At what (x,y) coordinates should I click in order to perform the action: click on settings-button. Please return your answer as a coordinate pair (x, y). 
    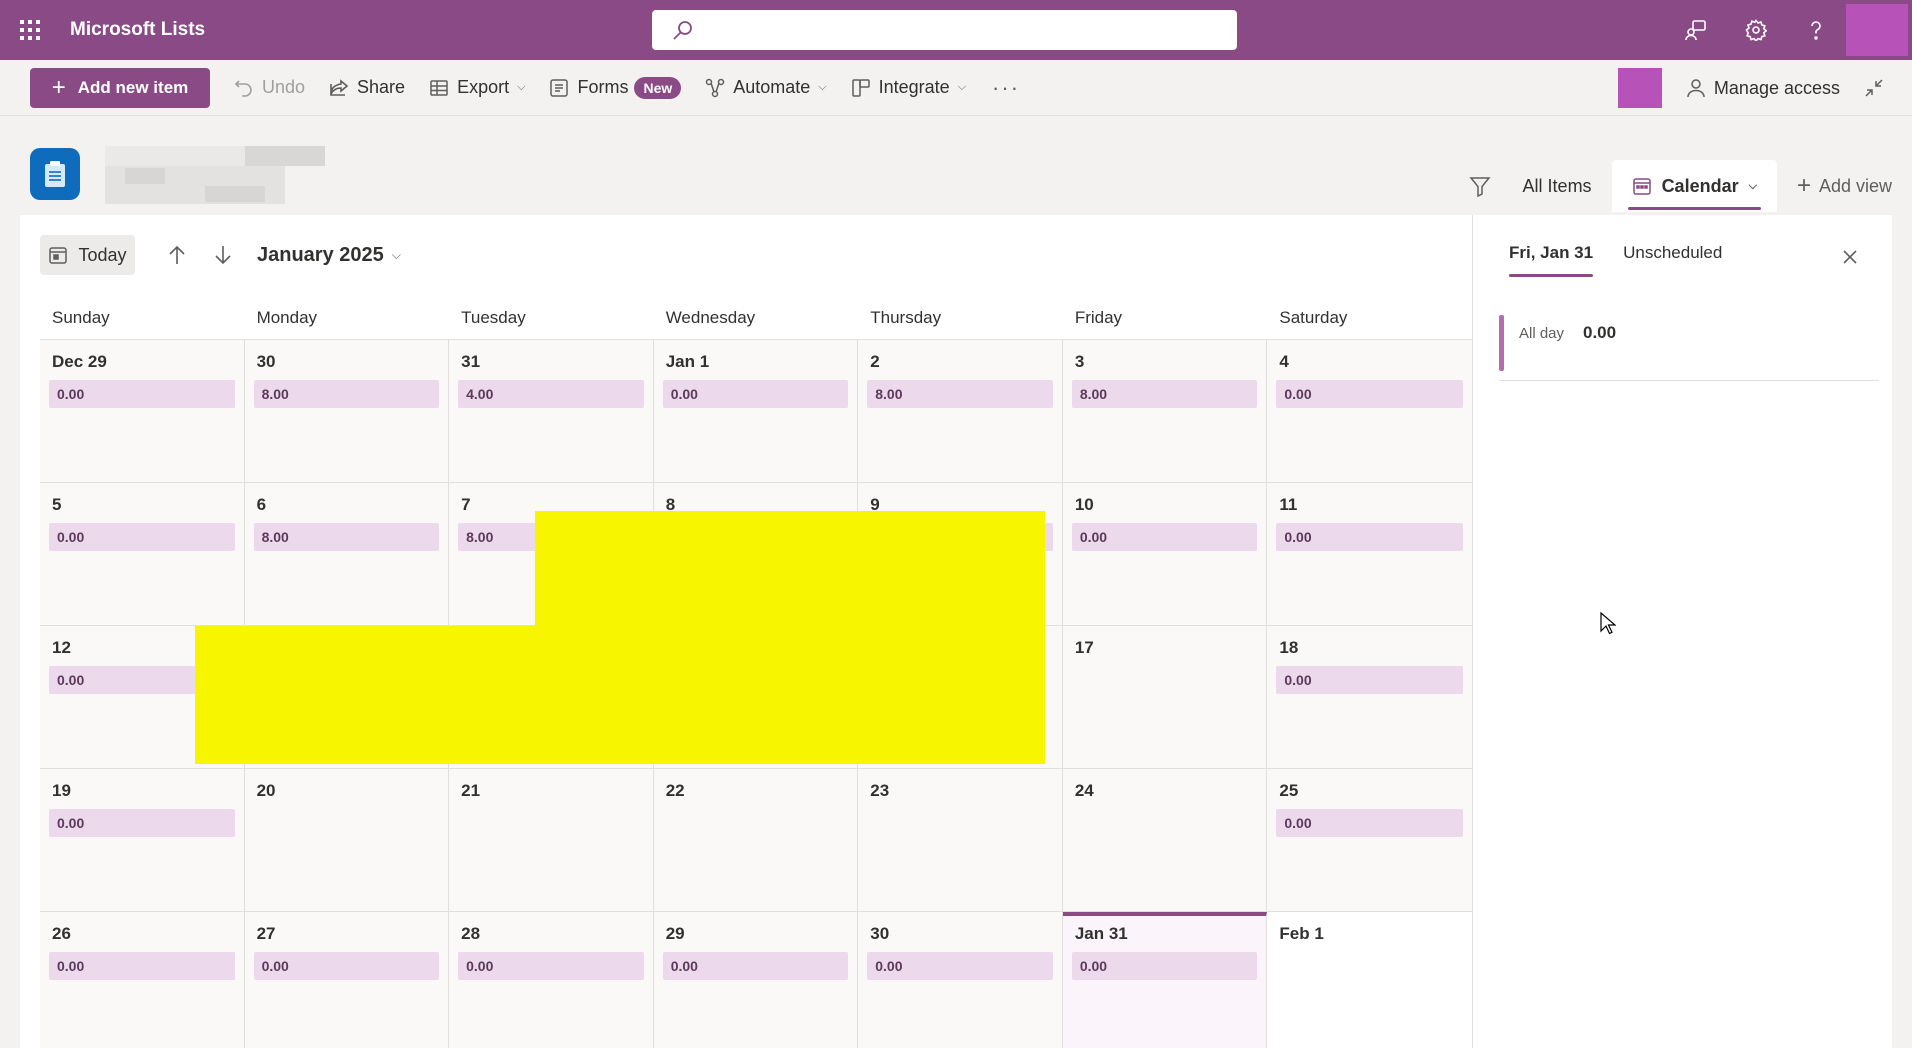
    Looking at the image, I should click on (1756, 30).